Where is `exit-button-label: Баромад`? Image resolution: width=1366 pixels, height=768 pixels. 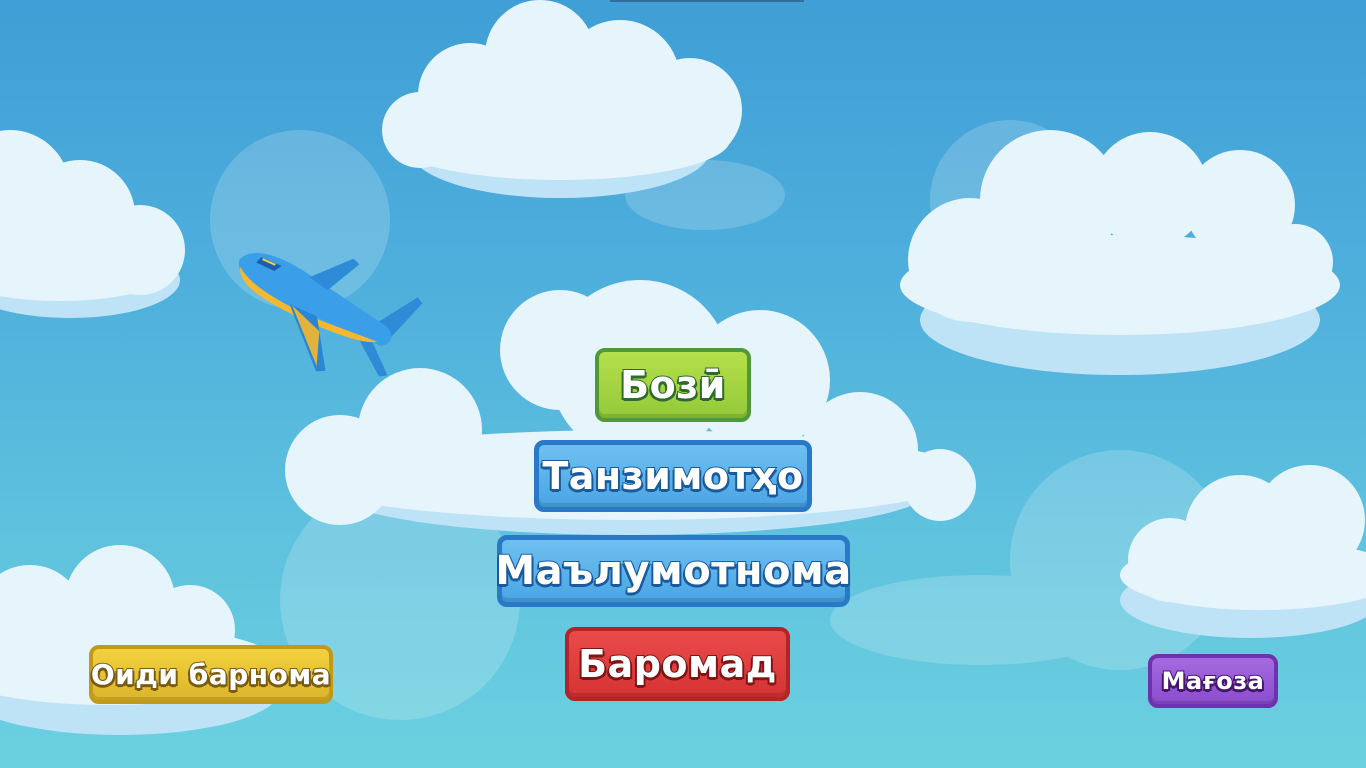 exit-button-label: Баромад is located at coordinates (677, 664).